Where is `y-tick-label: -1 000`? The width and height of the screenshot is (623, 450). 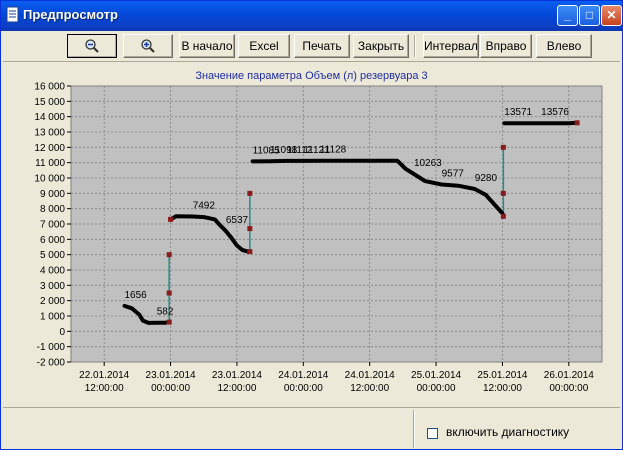 y-tick-label: -1 000 is located at coordinates (51, 347).